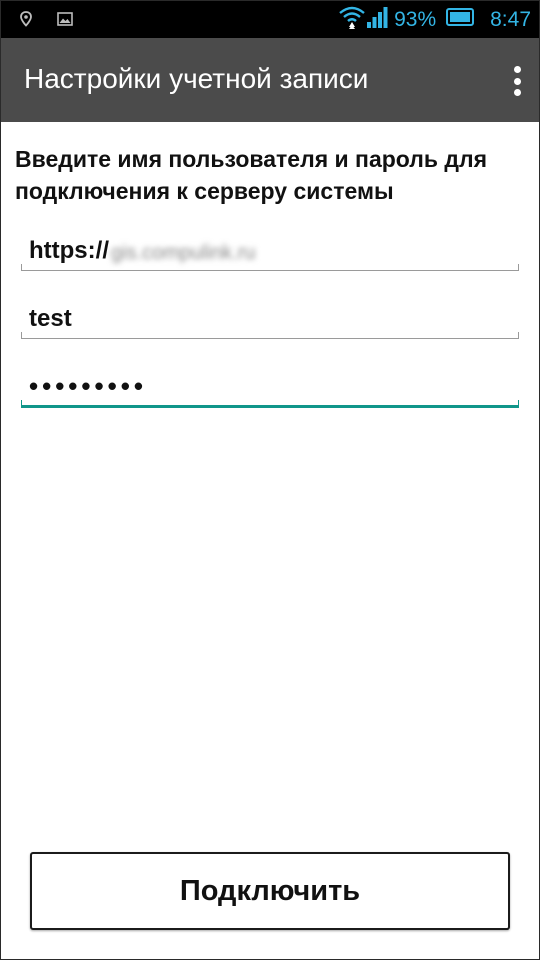 Image resolution: width=540 pixels, height=960 pixels. I want to click on clock: 8:47, so click(510, 19).